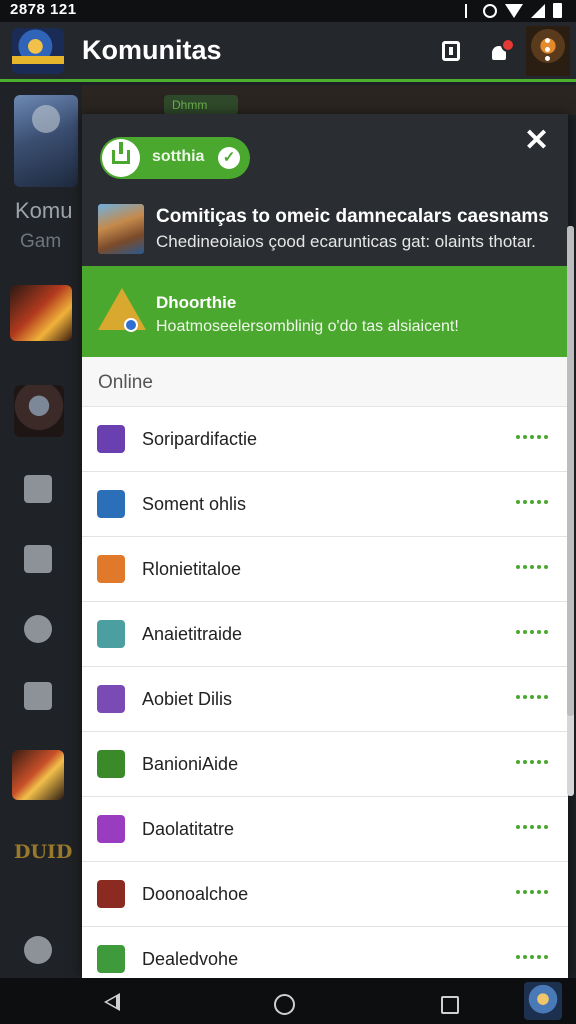  Describe the element at coordinates (557, 10) in the screenshot. I see `battery-icon` at that location.